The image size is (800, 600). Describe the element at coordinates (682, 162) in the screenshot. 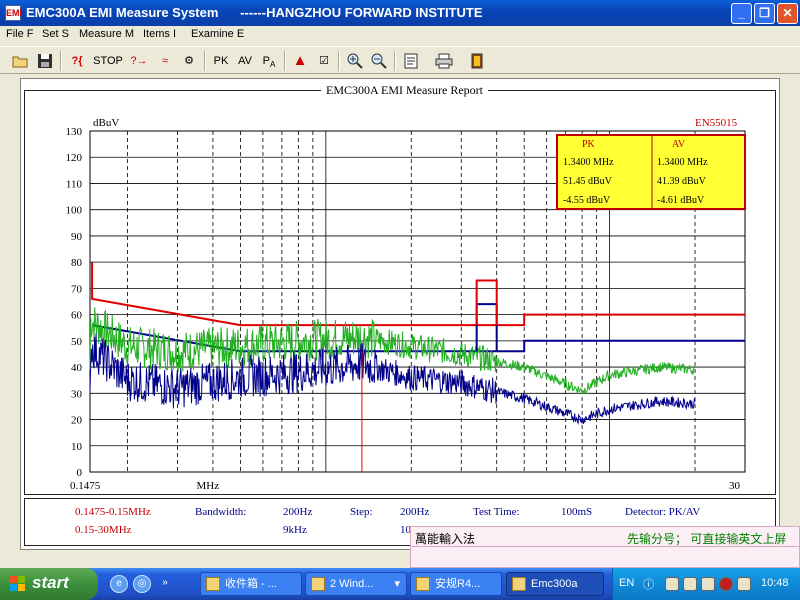

I see `marker-av-value: 1.3400 MHz` at that location.